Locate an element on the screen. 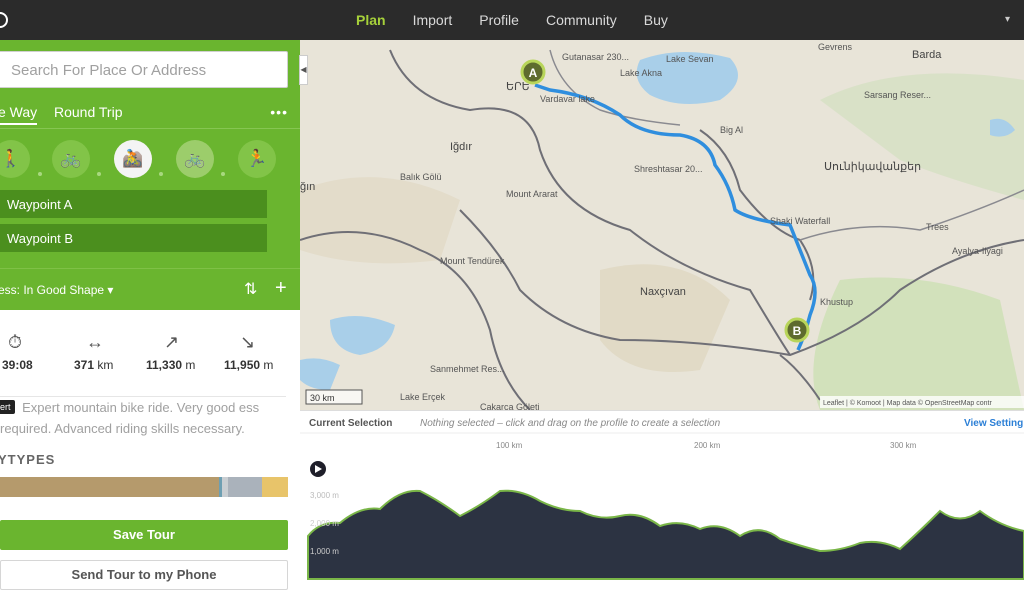  nav-buy: Buy is located at coordinates (656, 20).